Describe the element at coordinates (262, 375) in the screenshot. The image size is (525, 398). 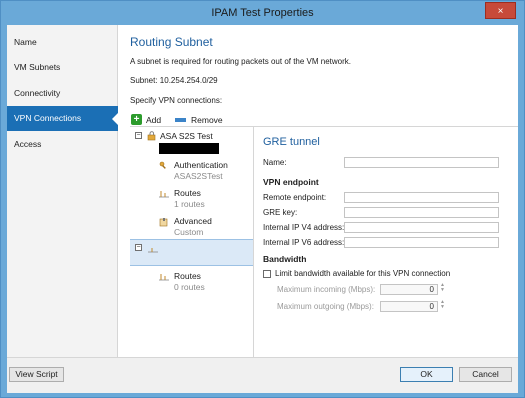
I see `button-bar: View Script OK Cancel` at that location.